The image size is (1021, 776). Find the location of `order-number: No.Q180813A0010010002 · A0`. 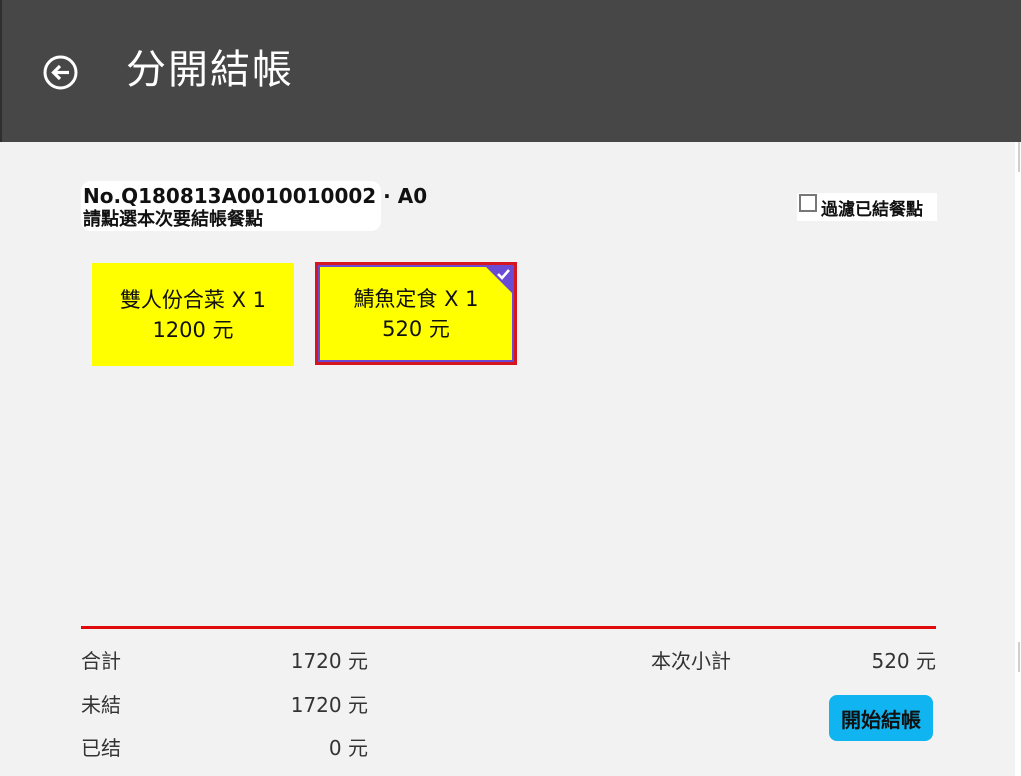

order-number: No.Q180813A0010010002 · A0 is located at coordinates (255, 196).